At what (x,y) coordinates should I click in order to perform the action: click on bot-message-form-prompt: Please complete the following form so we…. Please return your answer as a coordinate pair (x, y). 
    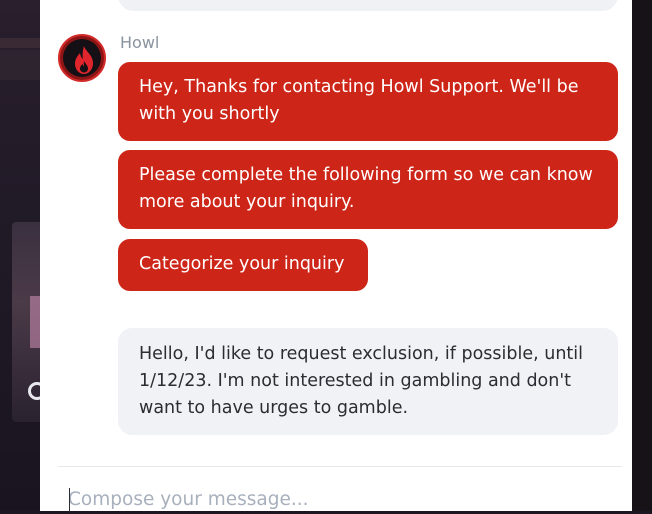
    Looking at the image, I should click on (368, 189).